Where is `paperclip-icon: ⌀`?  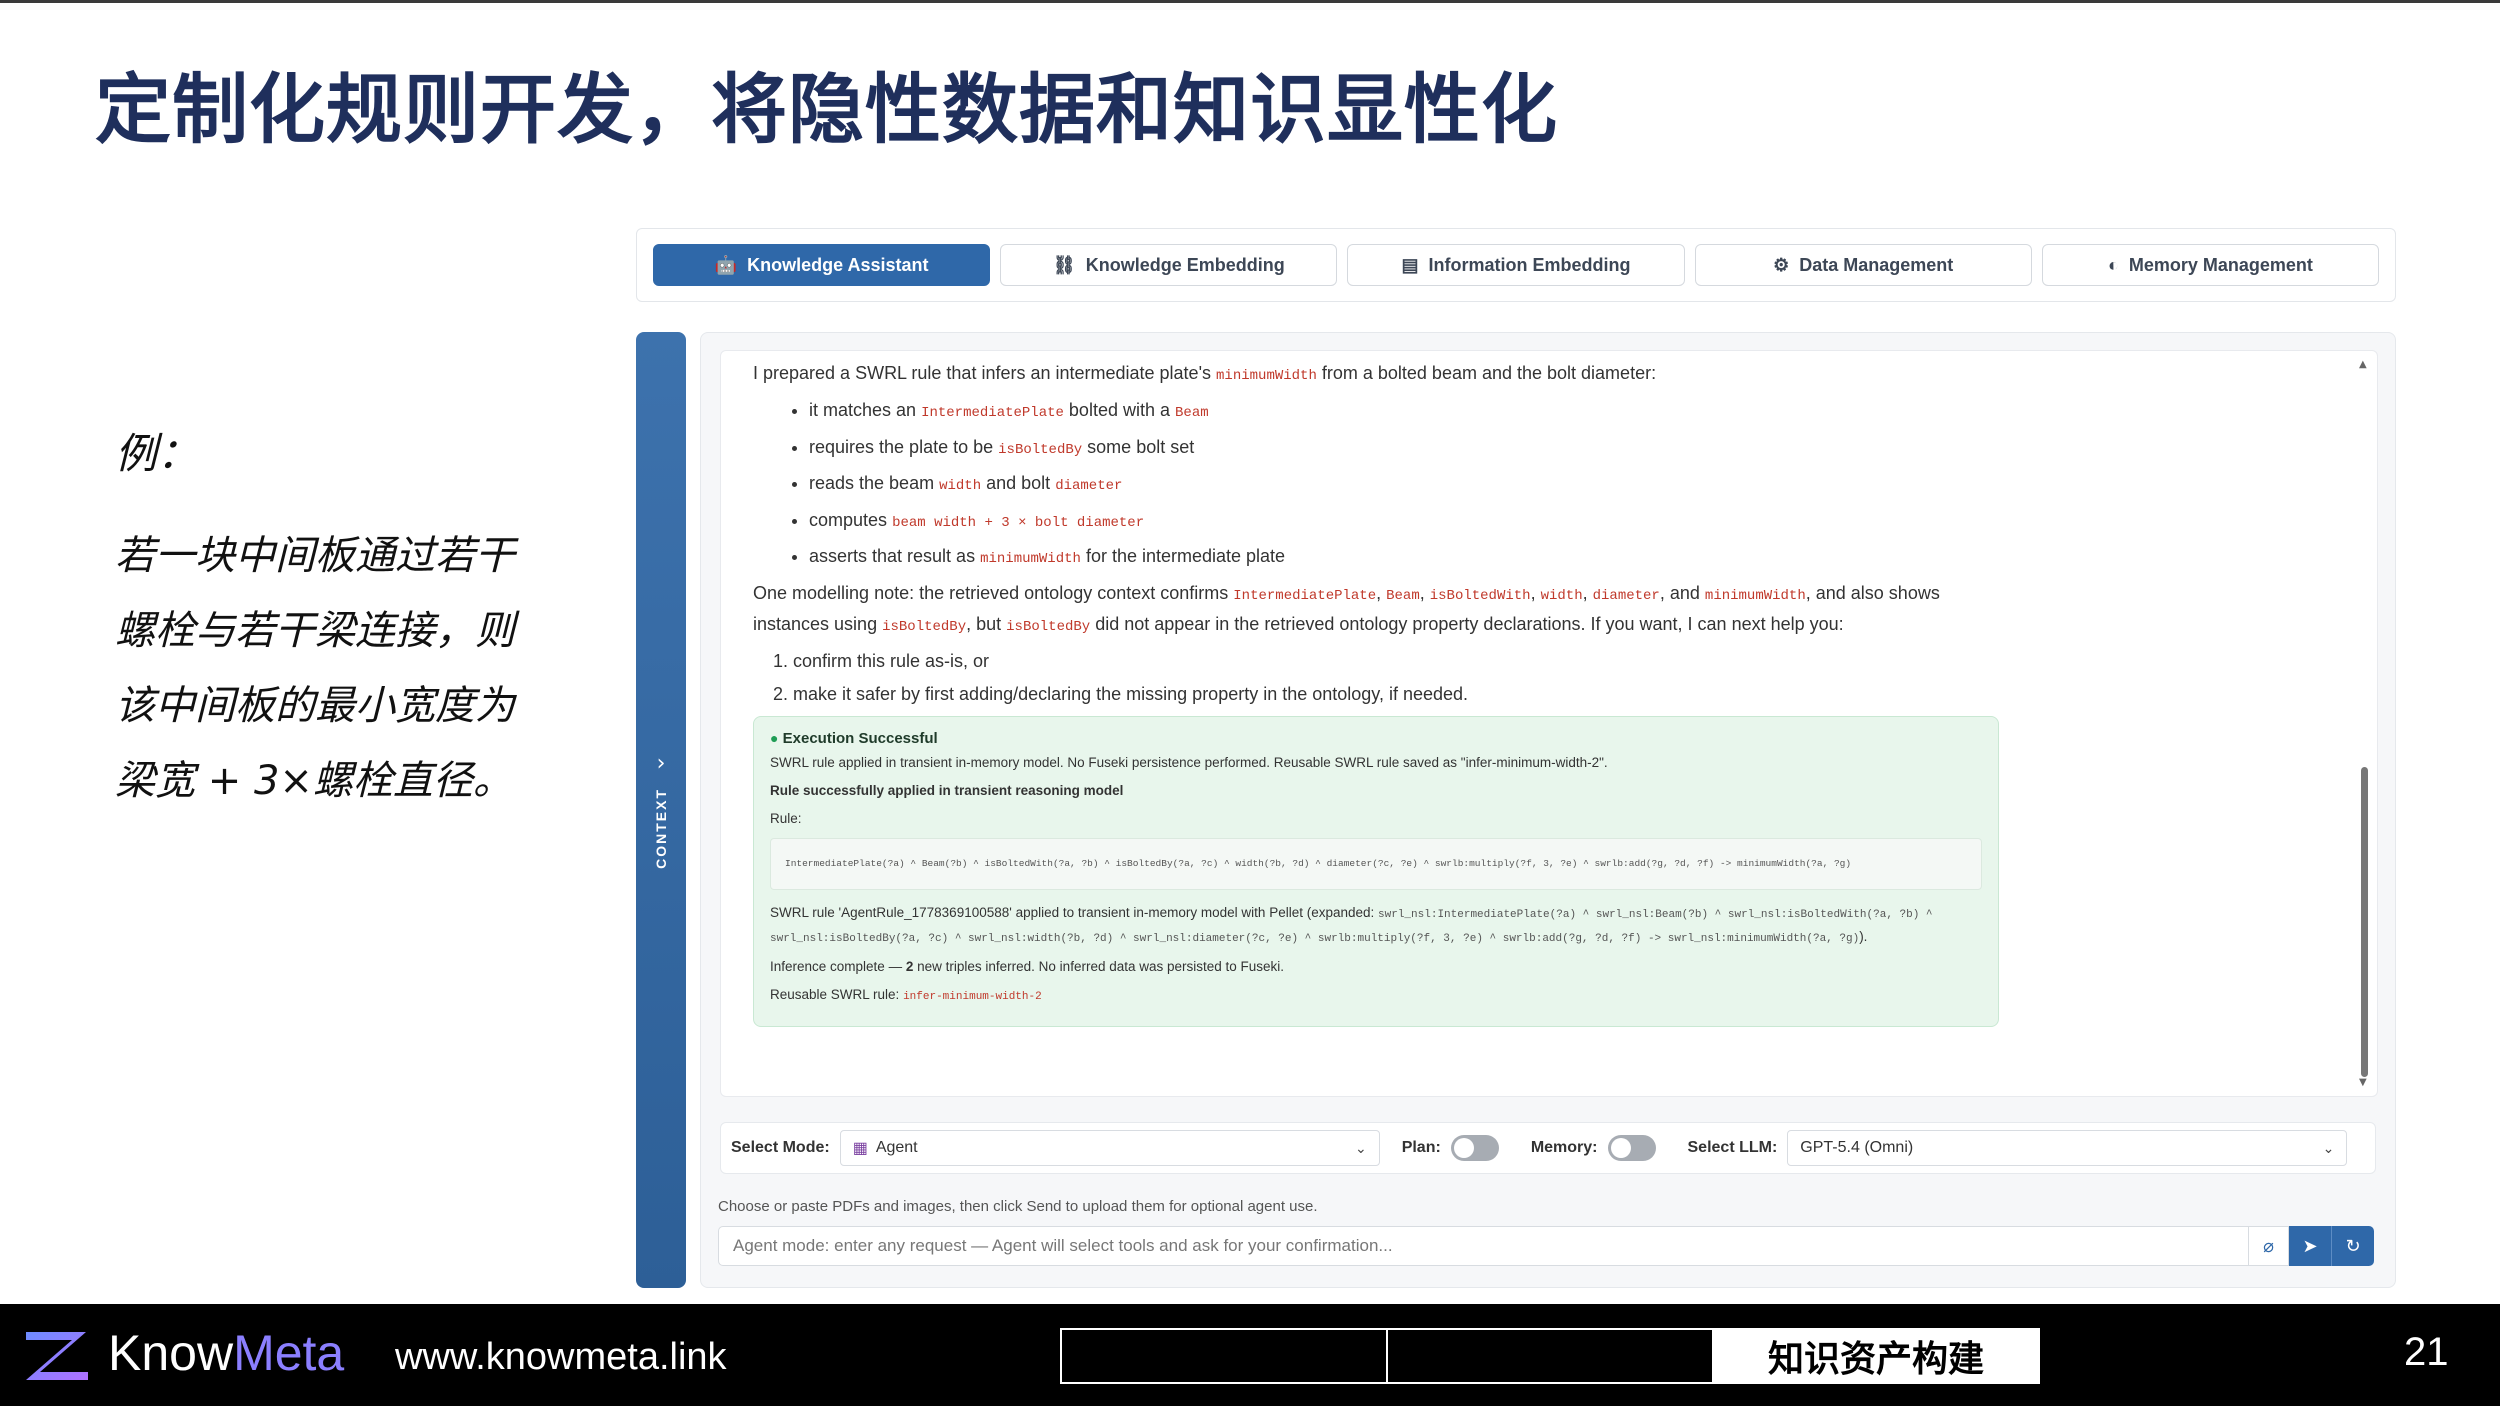 paperclip-icon: ⌀ is located at coordinates (2268, 1246).